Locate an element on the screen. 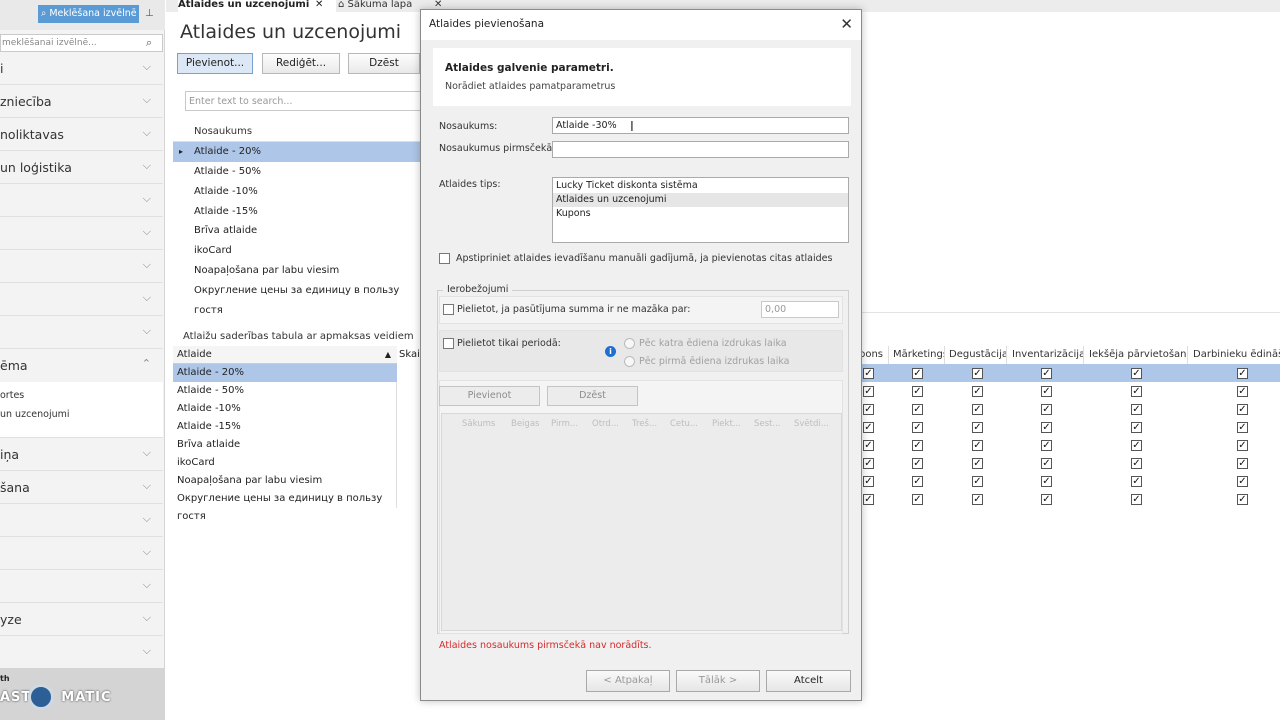 The width and height of the screenshot is (1280, 720). type-option-selected: Atlaides un uzcenojumi is located at coordinates (700, 200).